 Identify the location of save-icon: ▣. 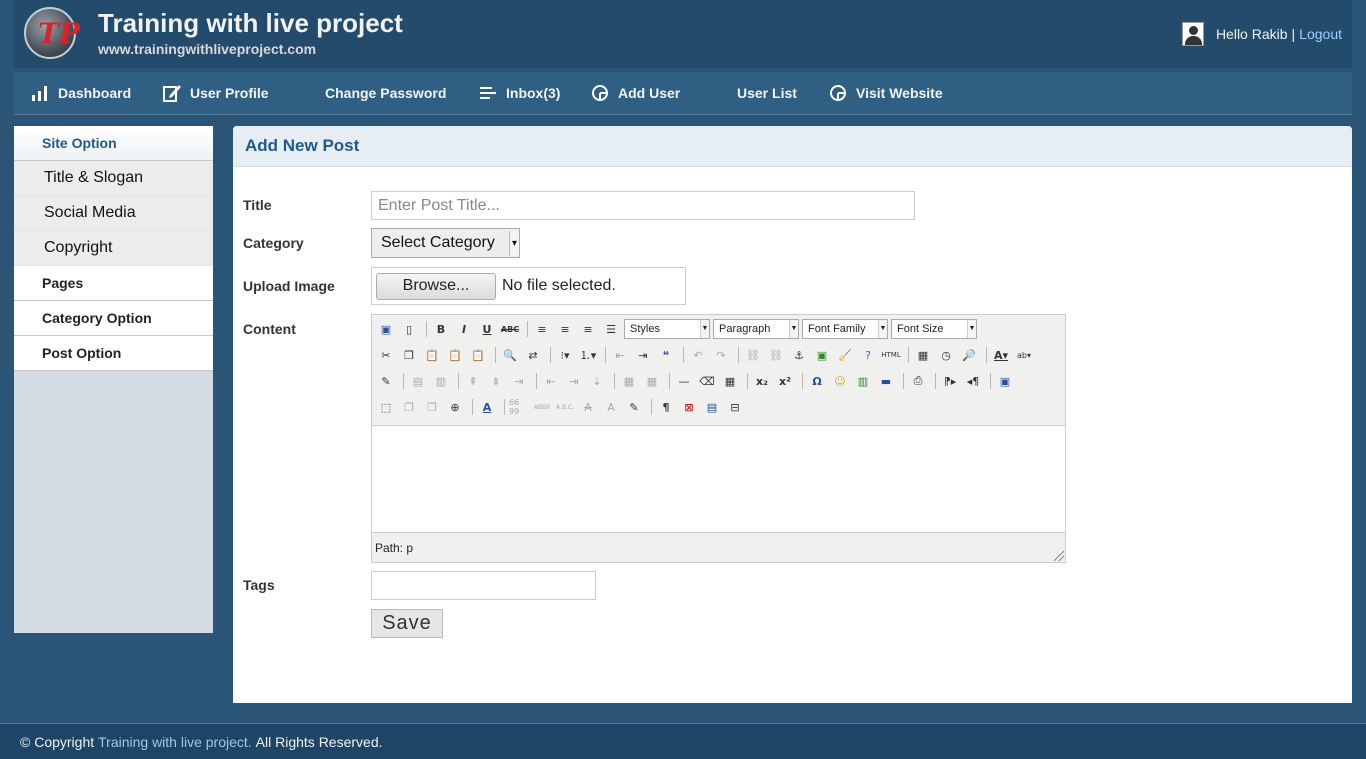
(386, 329).